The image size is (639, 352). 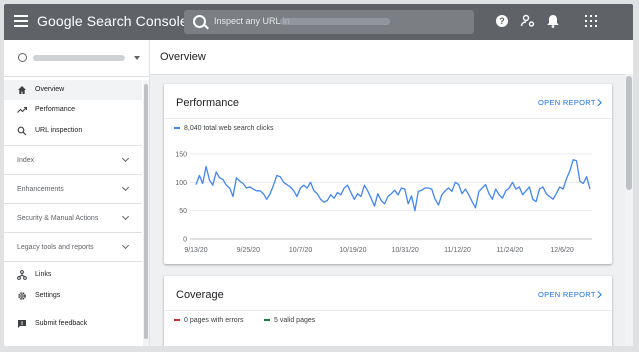 I want to click on home-icon, so click(x=22, y=90).